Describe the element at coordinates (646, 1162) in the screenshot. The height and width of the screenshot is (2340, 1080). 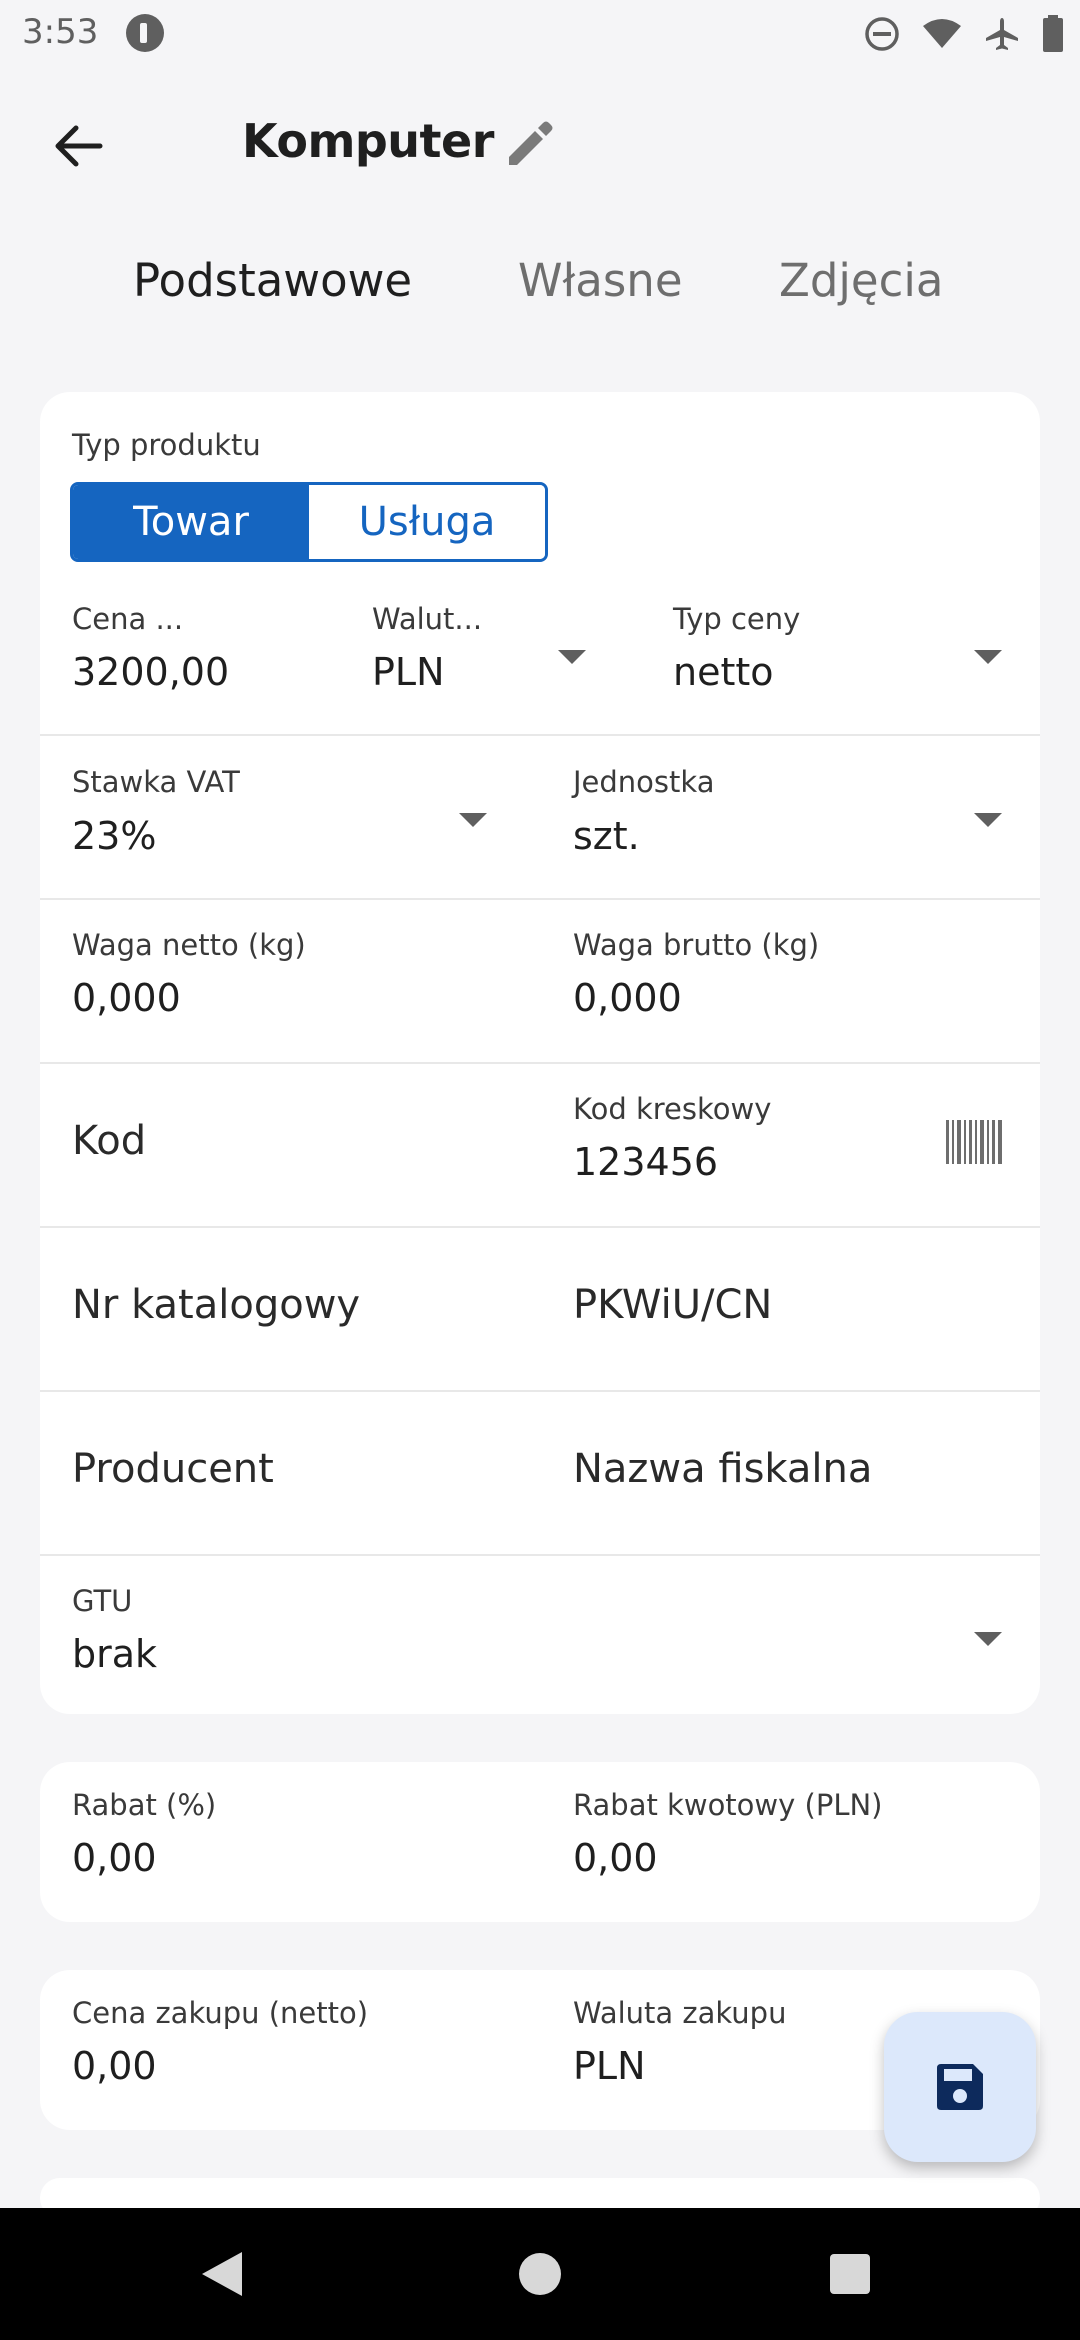
I see `barcode-value: 123456` at that location.